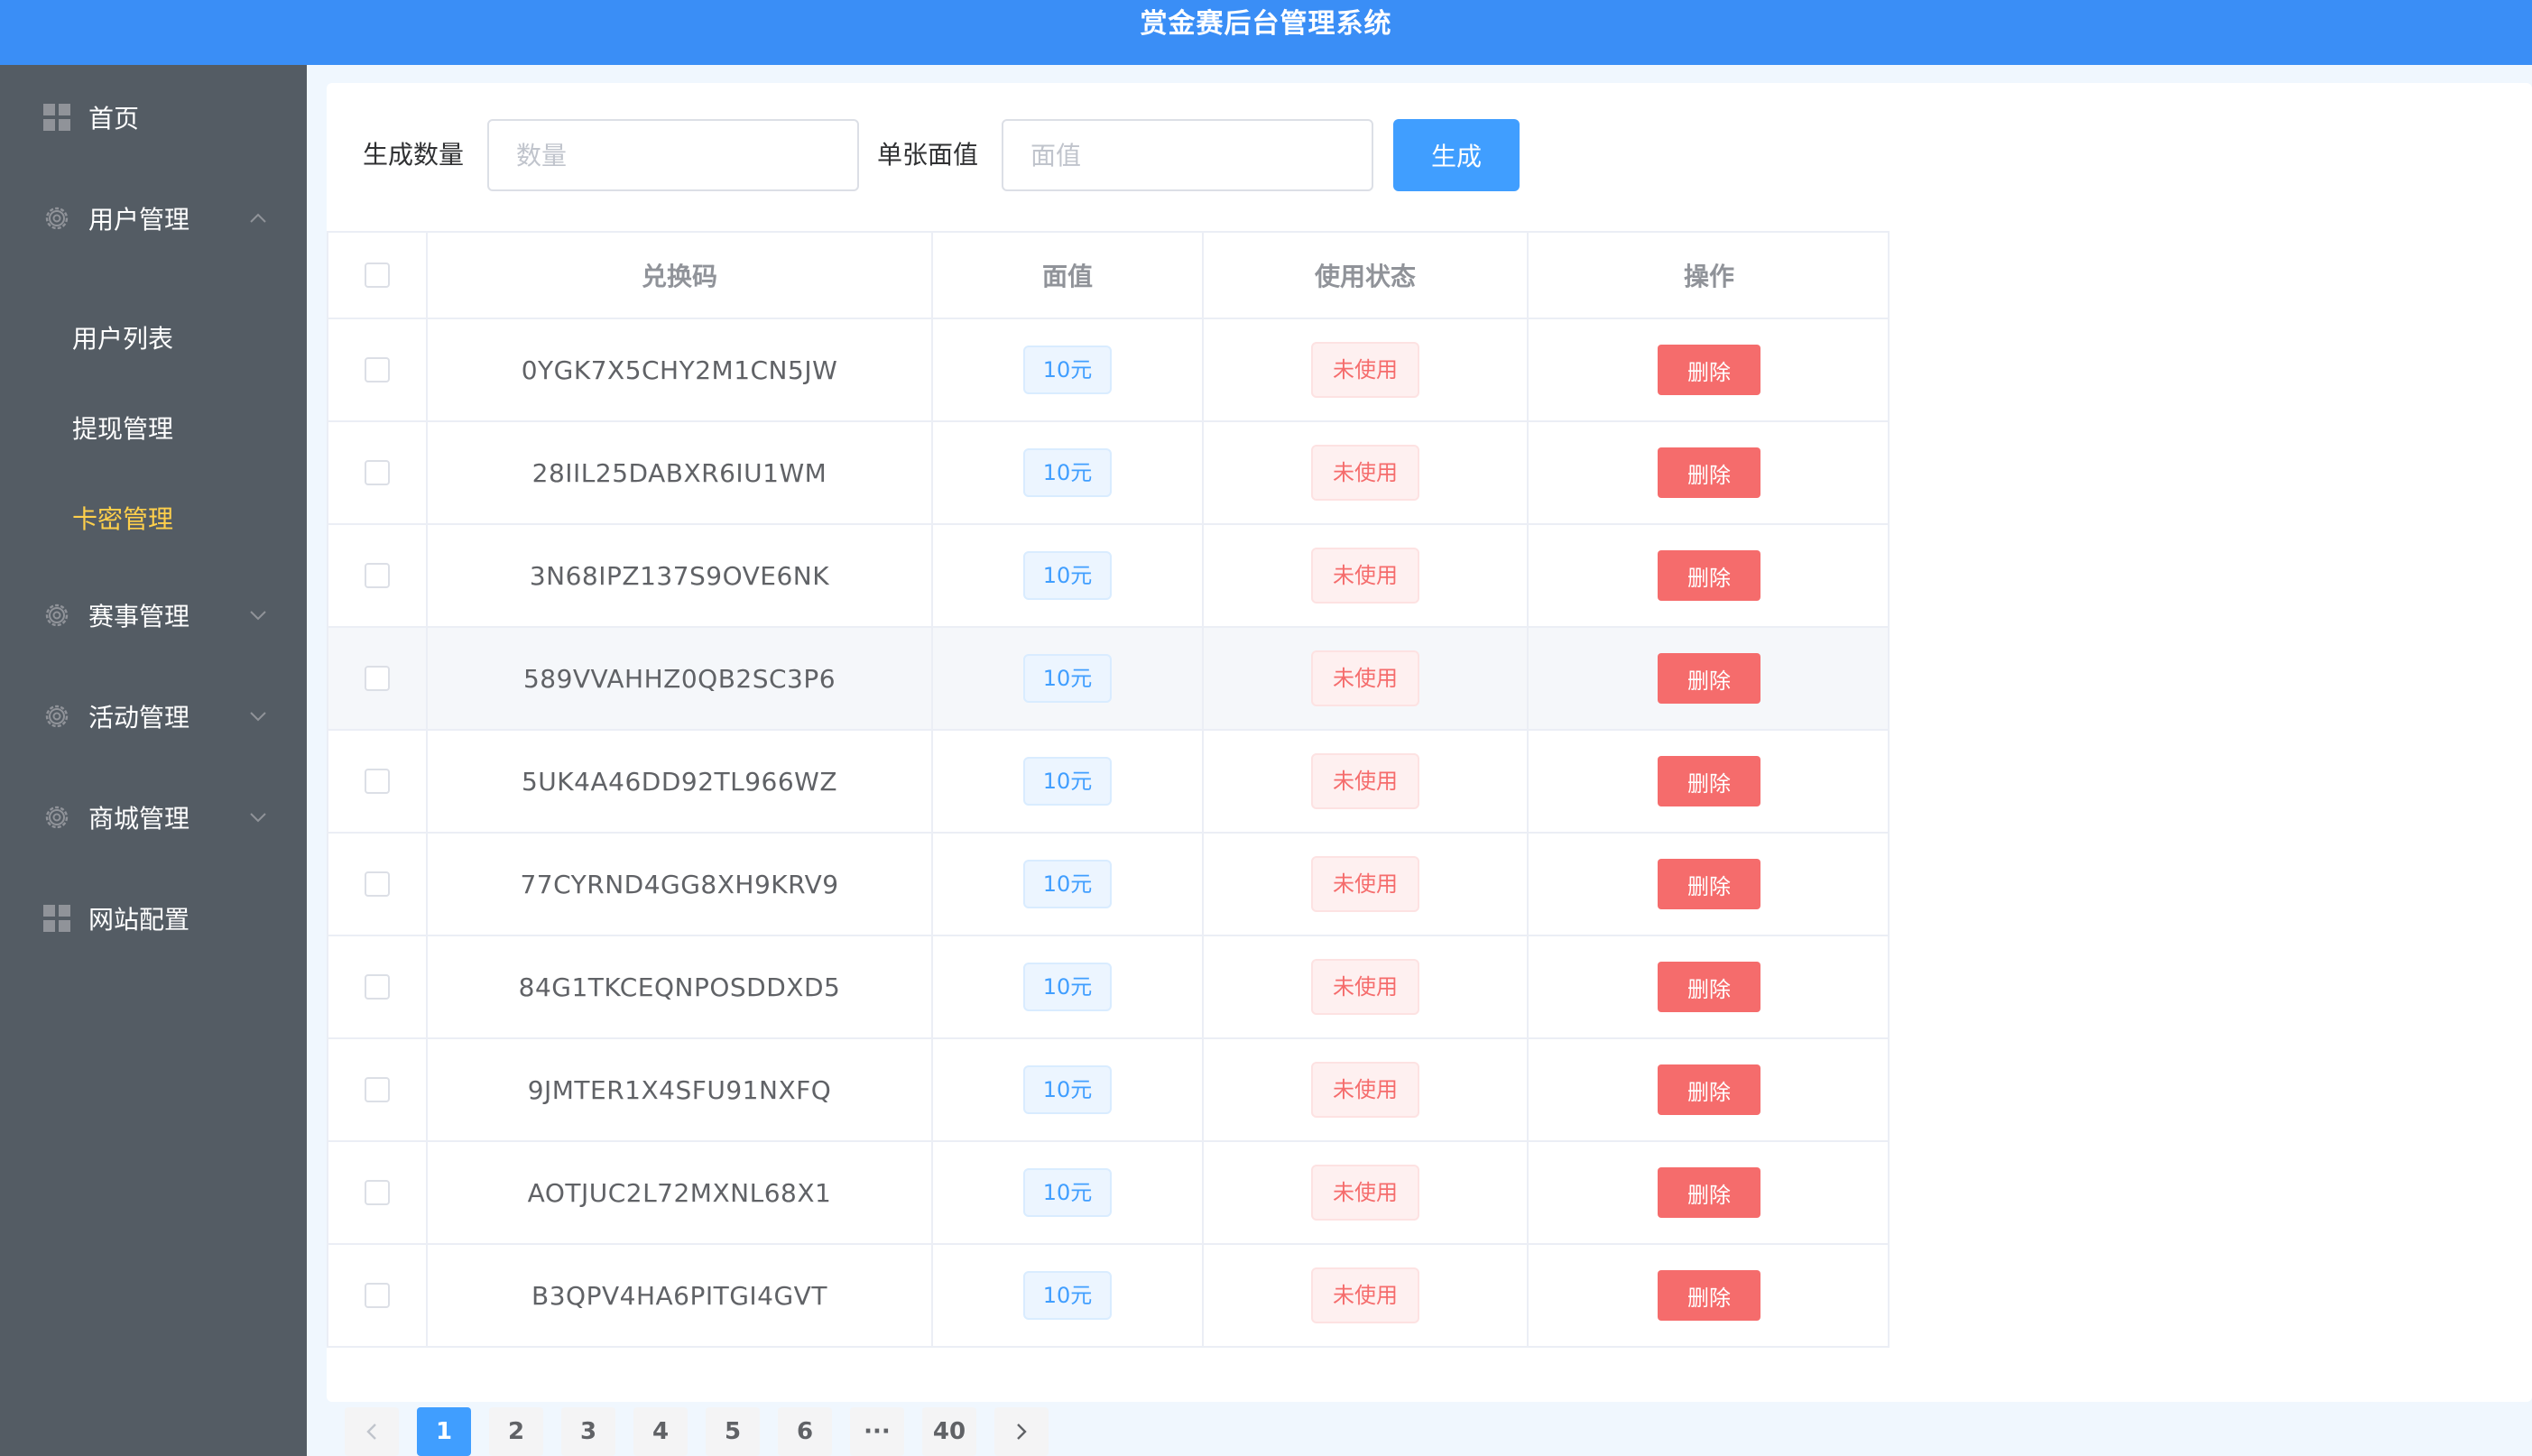 The height and width of the screenshot is (1456, 2532). I want to click on table-row: 0YGK7X5CHY2M1CN5JW 10元 未使用 删除, so click(1108, 370).